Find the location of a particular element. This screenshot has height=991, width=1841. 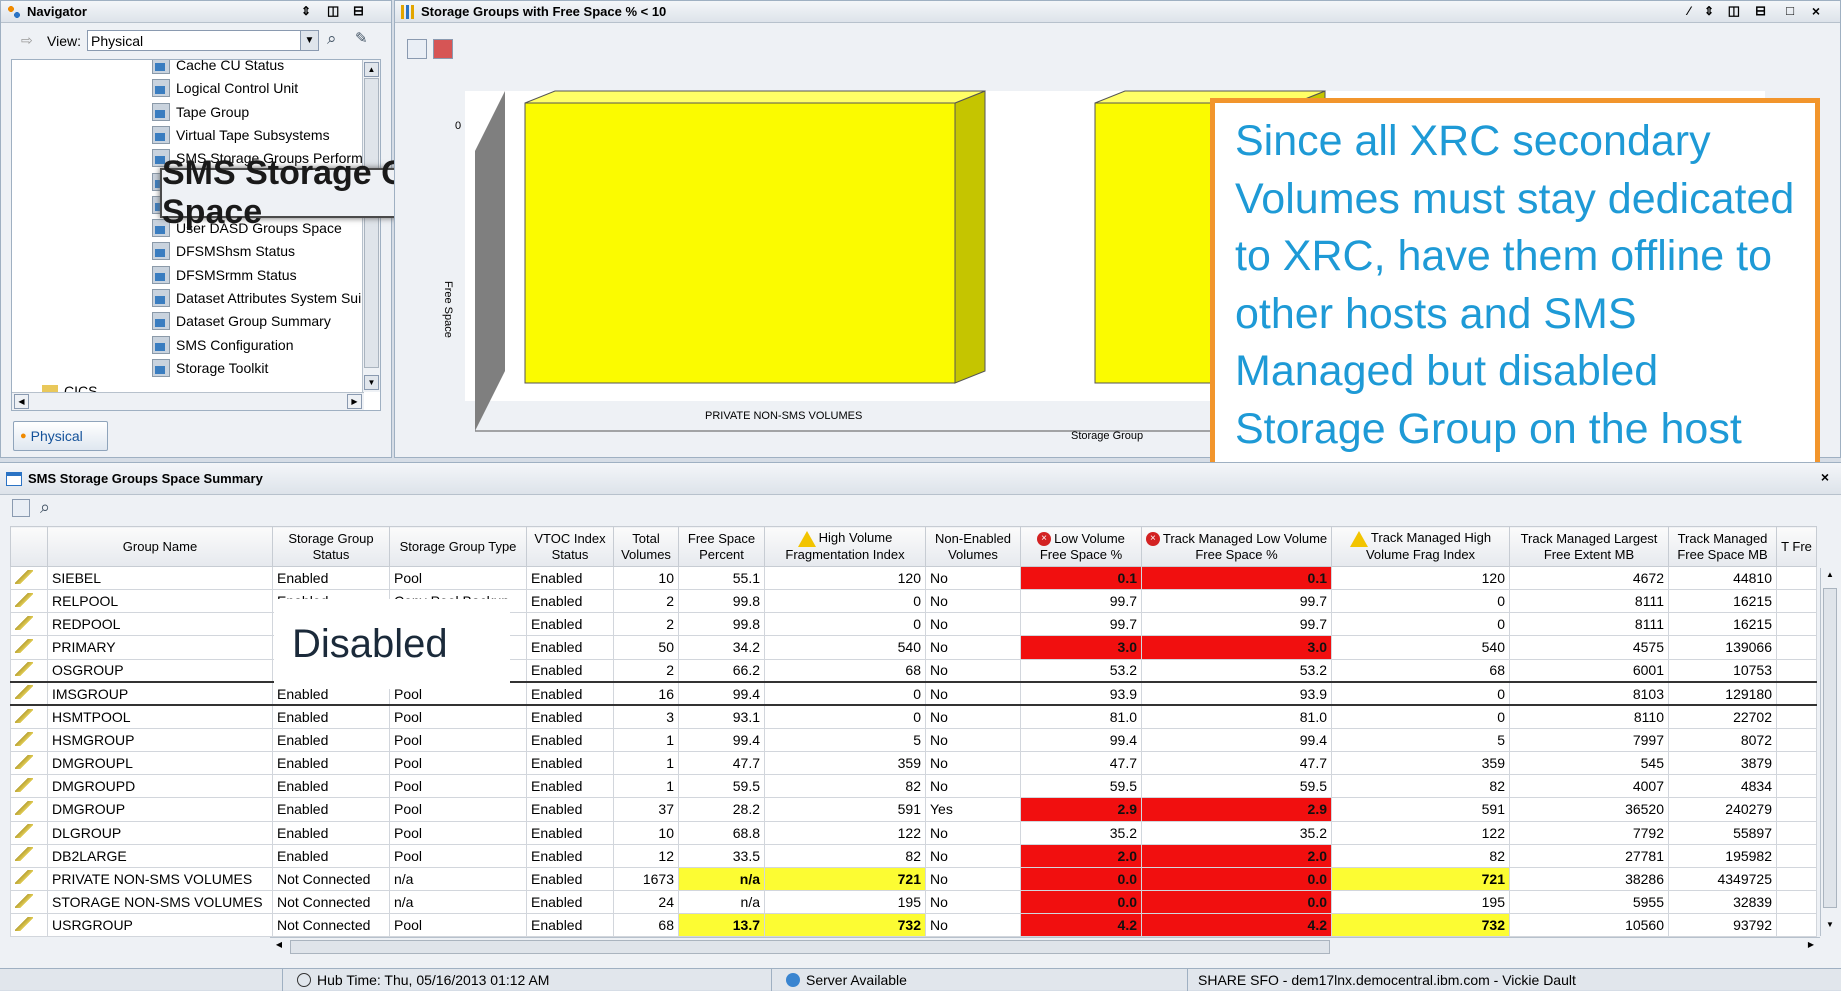

column-header: High Volume Fragmentation Index is located at coordinates (845, 546).